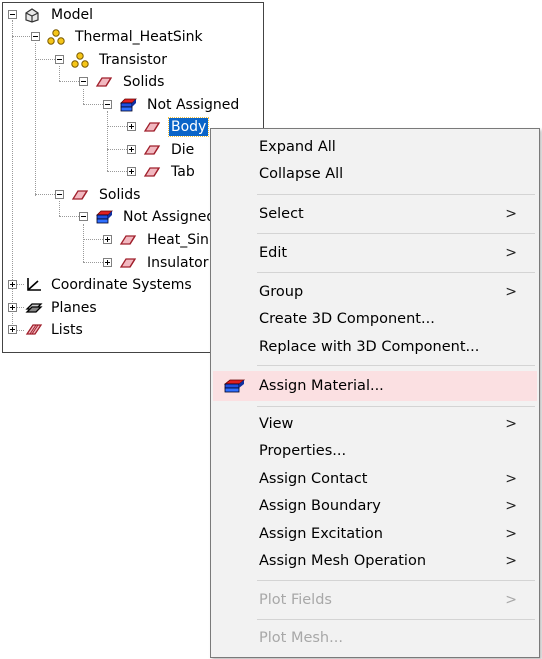  I want to click on material-icon, so click(104, 217).